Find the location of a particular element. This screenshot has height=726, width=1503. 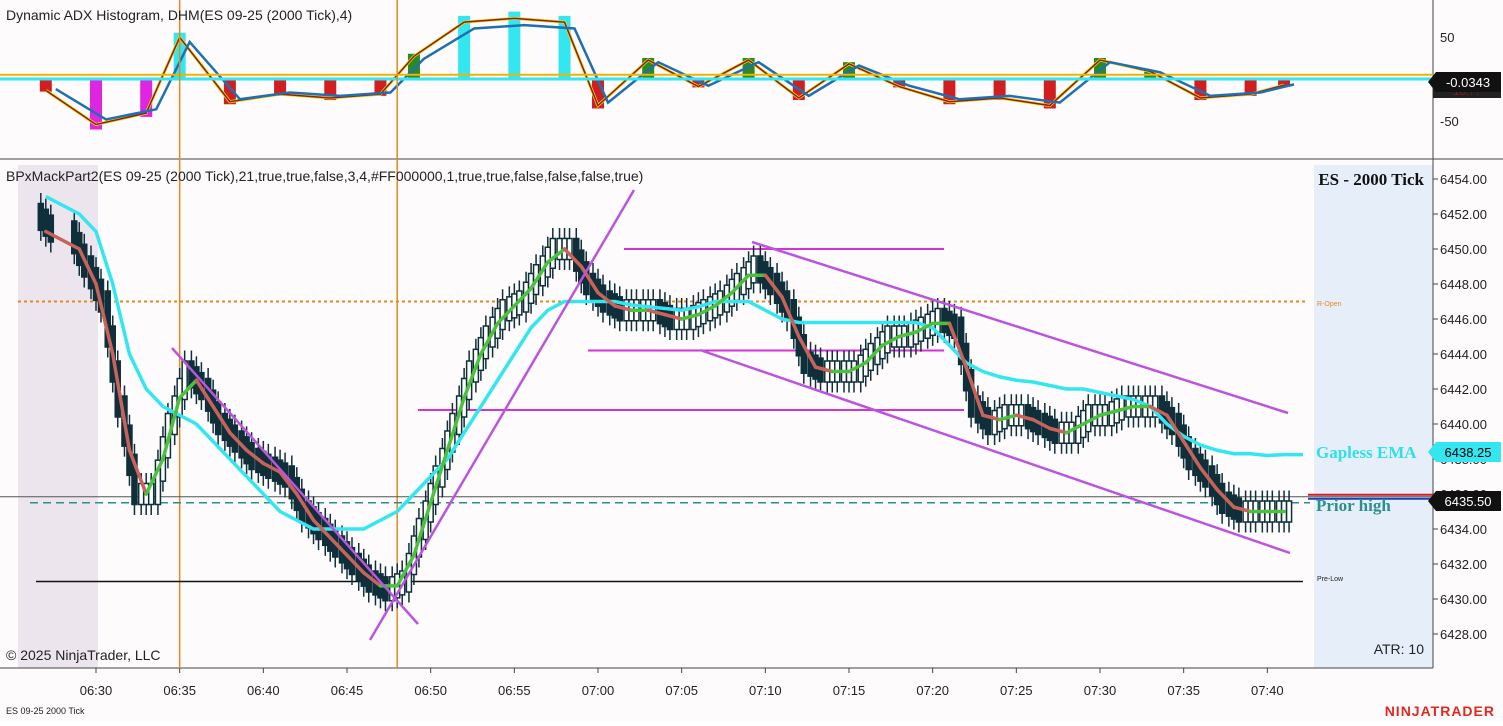

price-tick-label: 6448.00 is located at coordinates (1463, 284).